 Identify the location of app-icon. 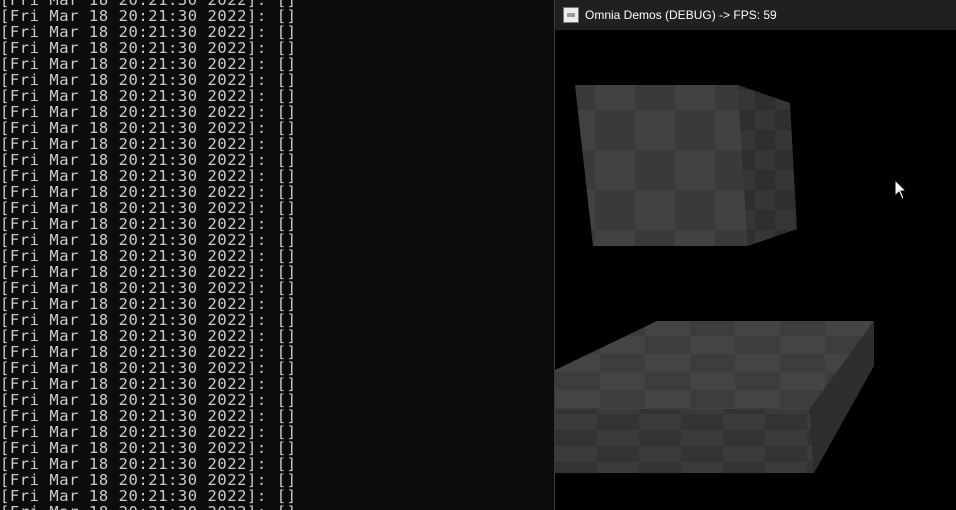
(571, 15).